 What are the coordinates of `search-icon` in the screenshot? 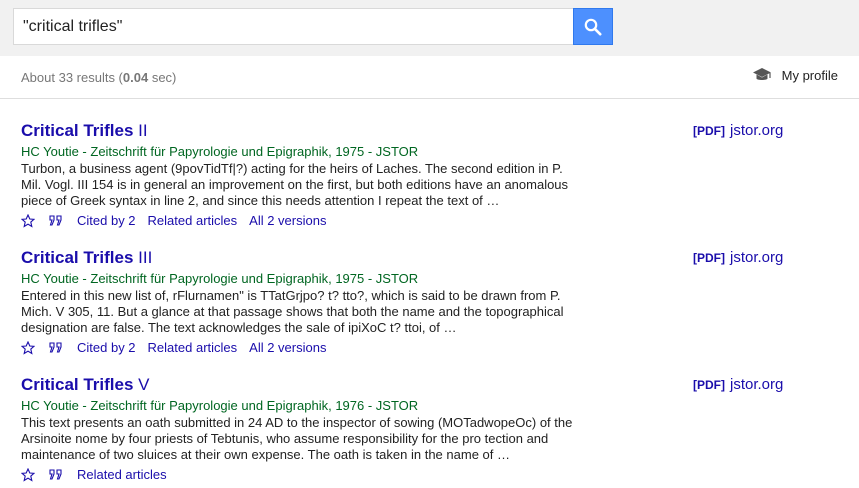 It's located at (593, 27).